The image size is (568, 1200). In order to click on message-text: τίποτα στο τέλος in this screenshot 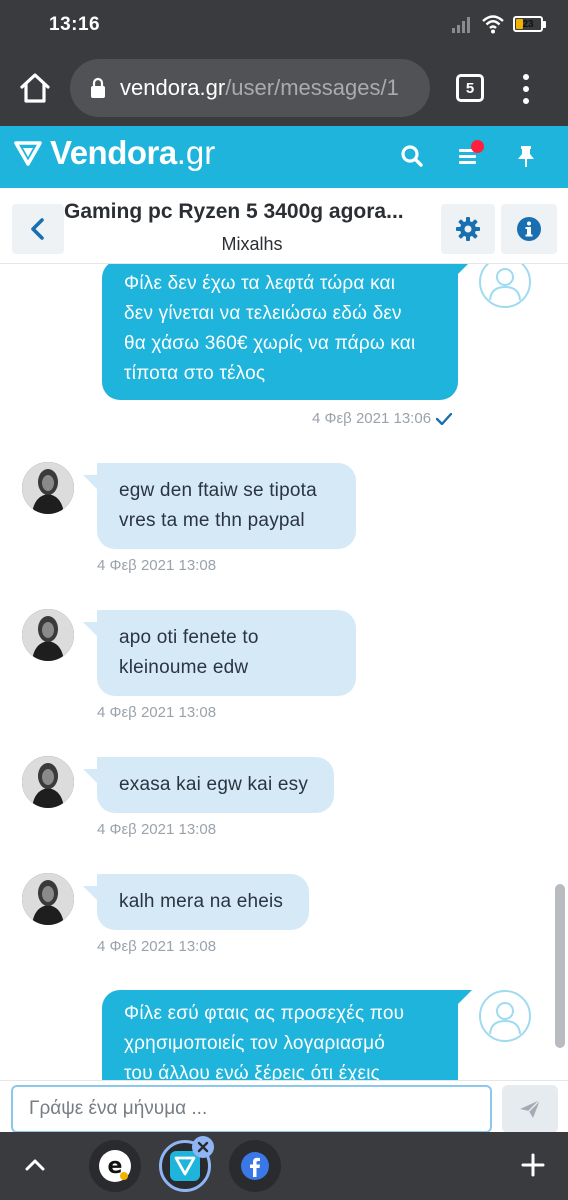, I will do `click(195, 373)`.